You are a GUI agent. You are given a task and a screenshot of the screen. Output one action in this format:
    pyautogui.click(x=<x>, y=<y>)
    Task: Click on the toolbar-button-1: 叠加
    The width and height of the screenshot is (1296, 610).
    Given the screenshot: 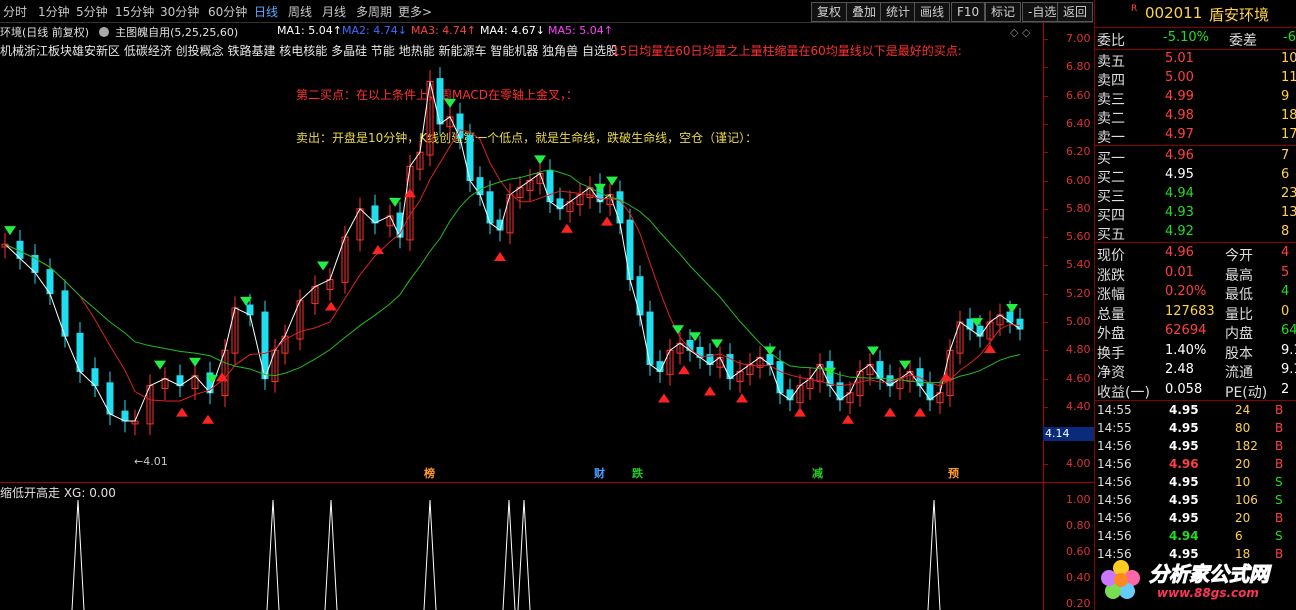 What is the action you would take?
    pyautogui.click(x=864, y=12)
    